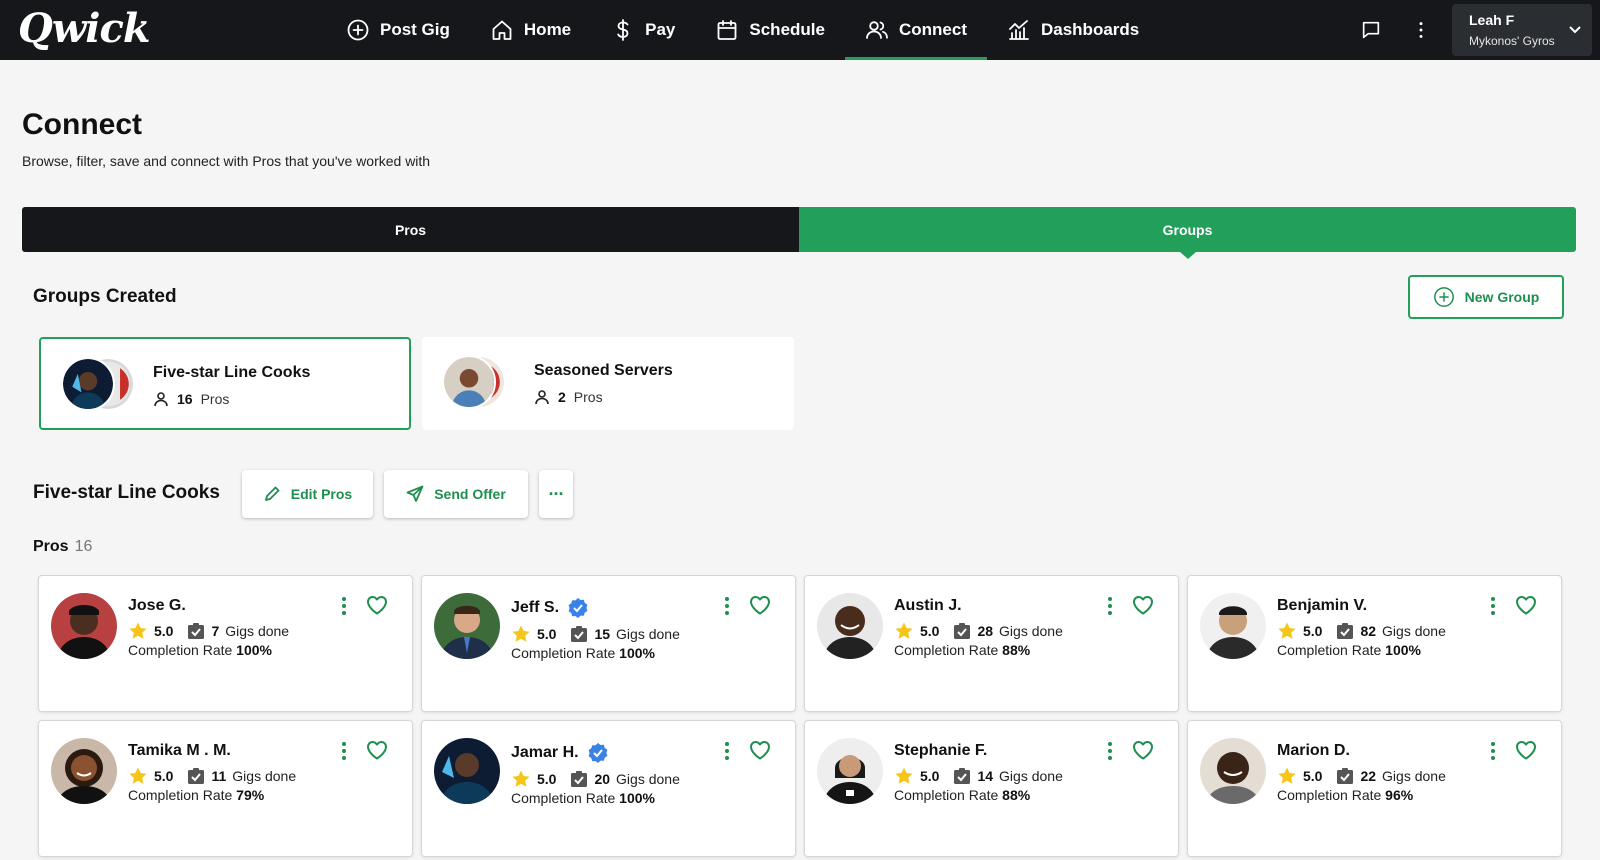 This screenshot has width=1600, height=860. Describe the element at coordinates (456, 494) in the screenshot. I see `send-offer-button: Send Offer` at that location.